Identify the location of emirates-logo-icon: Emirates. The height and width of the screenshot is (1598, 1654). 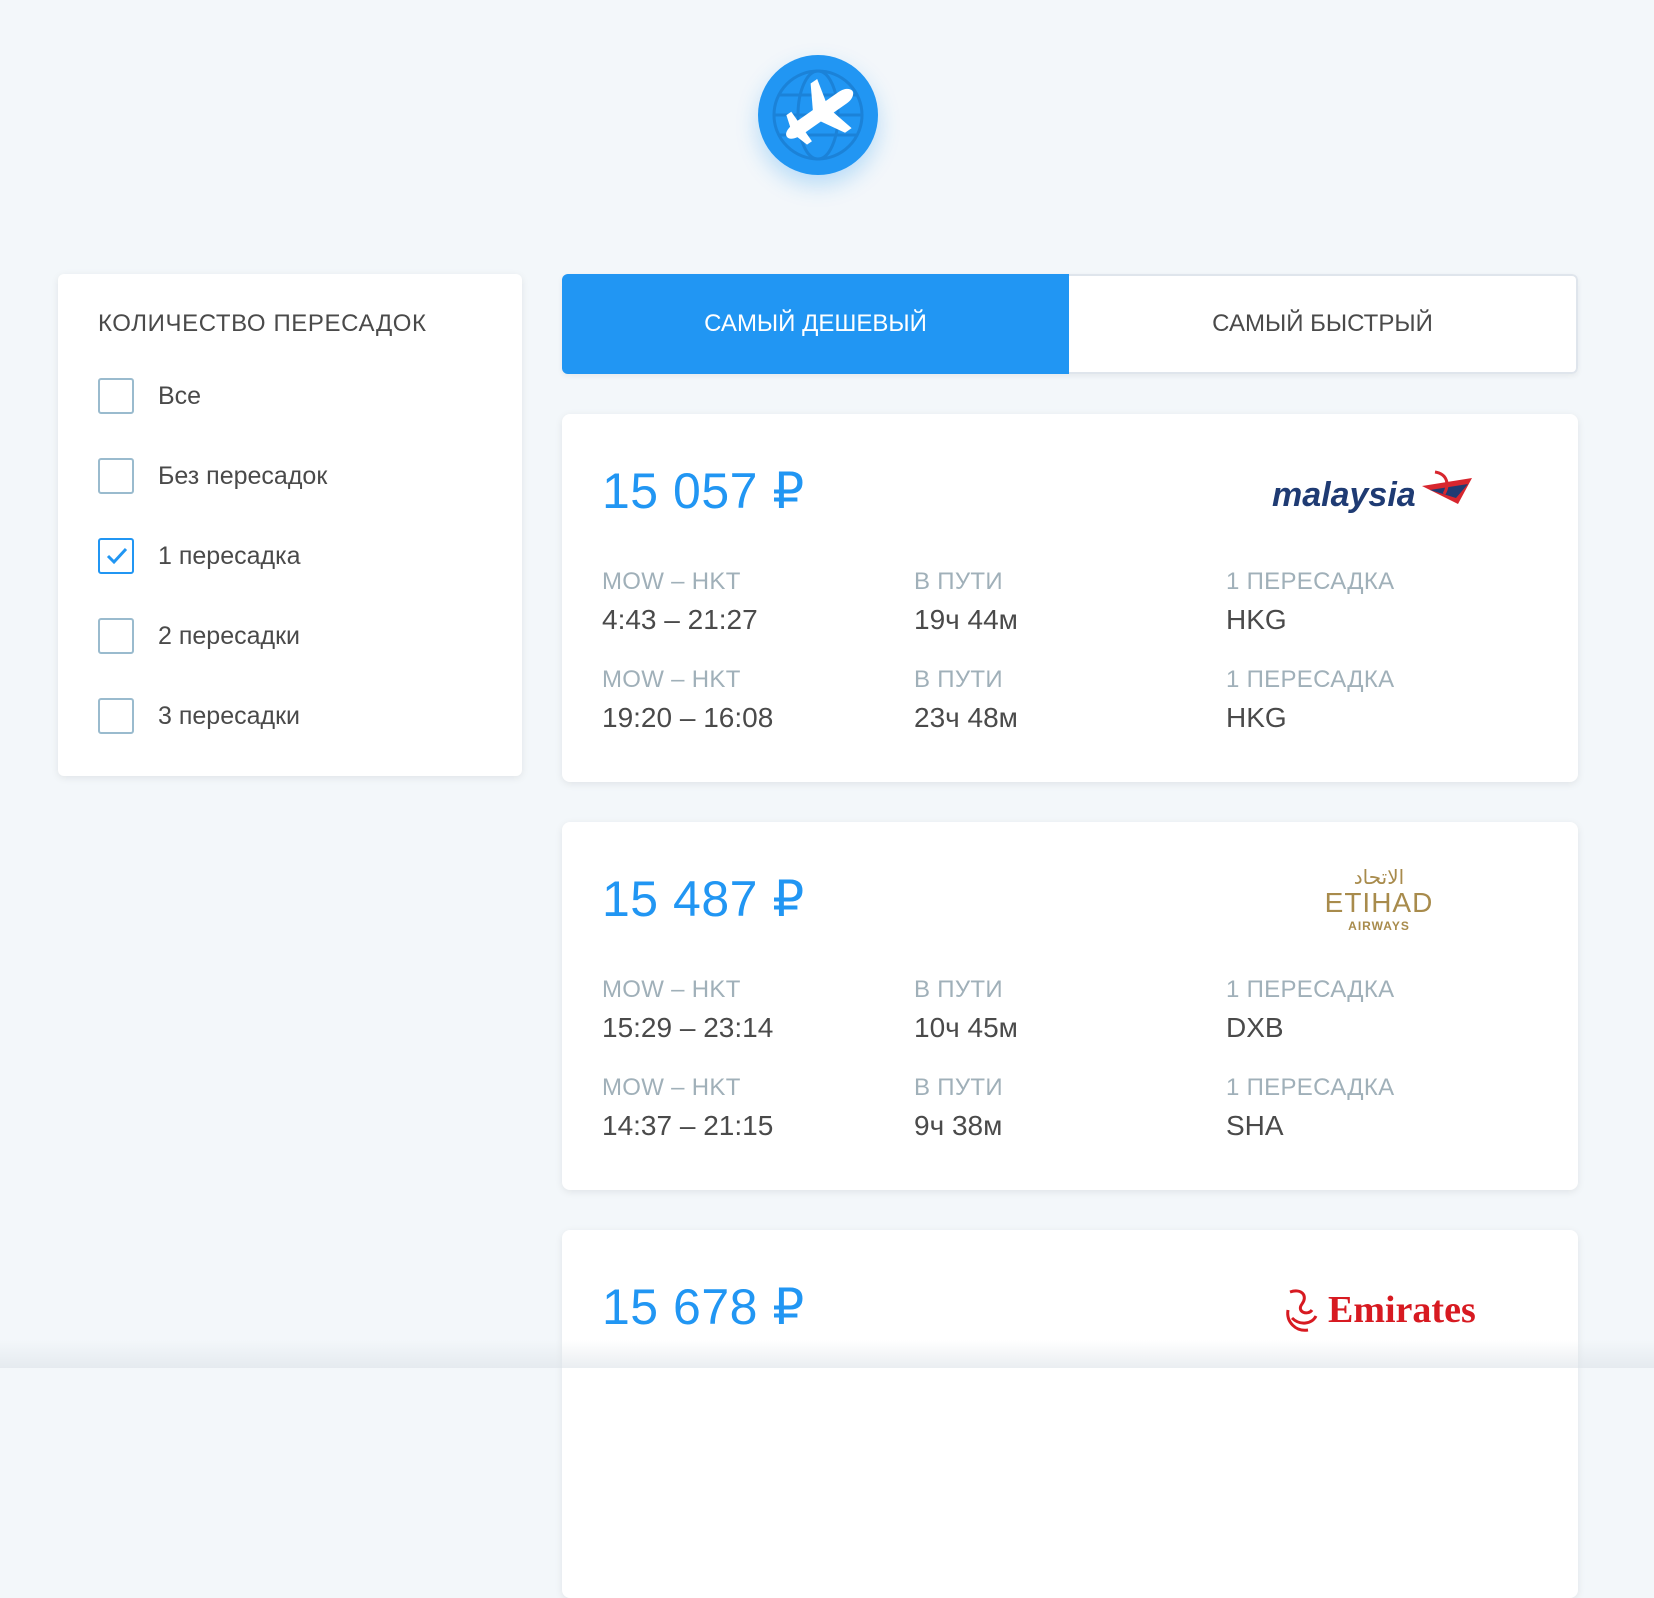
(1381, 1310).